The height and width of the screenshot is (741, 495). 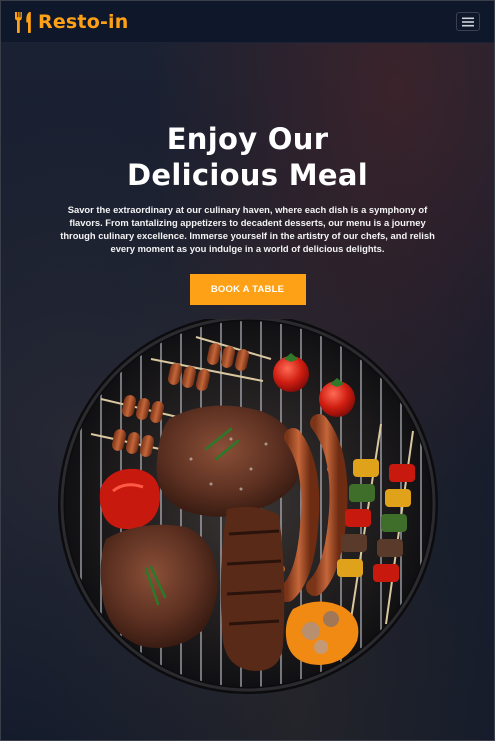 What do you see at coordinates (83, 21) in the screenshot?
I see `brand-name: Resto-in` at bounding box center [83, 21].